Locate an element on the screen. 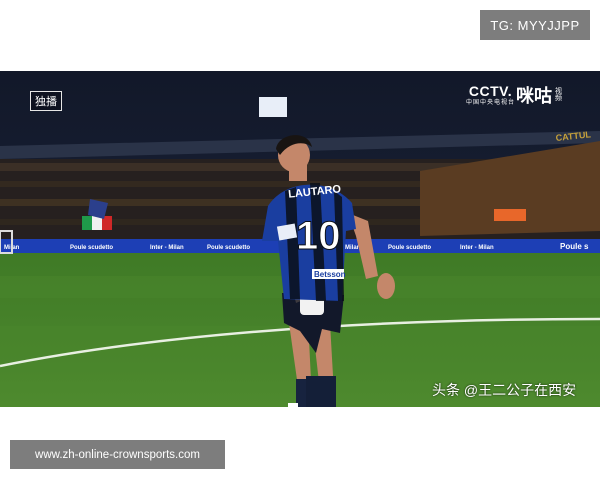  flag-green is located at coordinates (87, 223).